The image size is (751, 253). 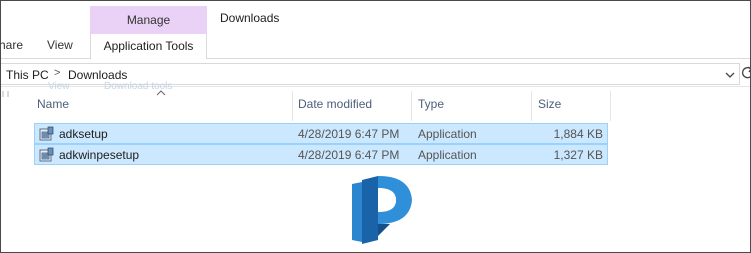 What do you see at coordinates (97, 75) in the screenshot?
I see `breadcrumb-downloads: Downloads` at bounding box center [97, 75].